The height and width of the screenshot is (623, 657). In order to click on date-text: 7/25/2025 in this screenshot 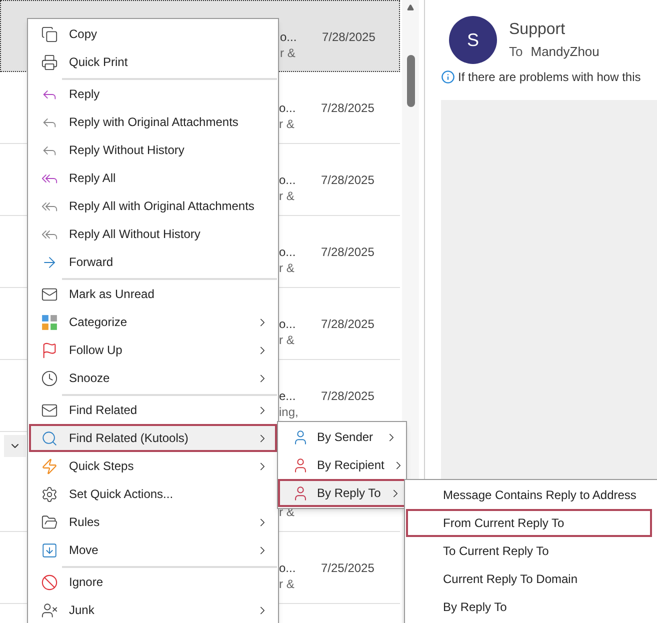, I will do `click(347, 568)`.